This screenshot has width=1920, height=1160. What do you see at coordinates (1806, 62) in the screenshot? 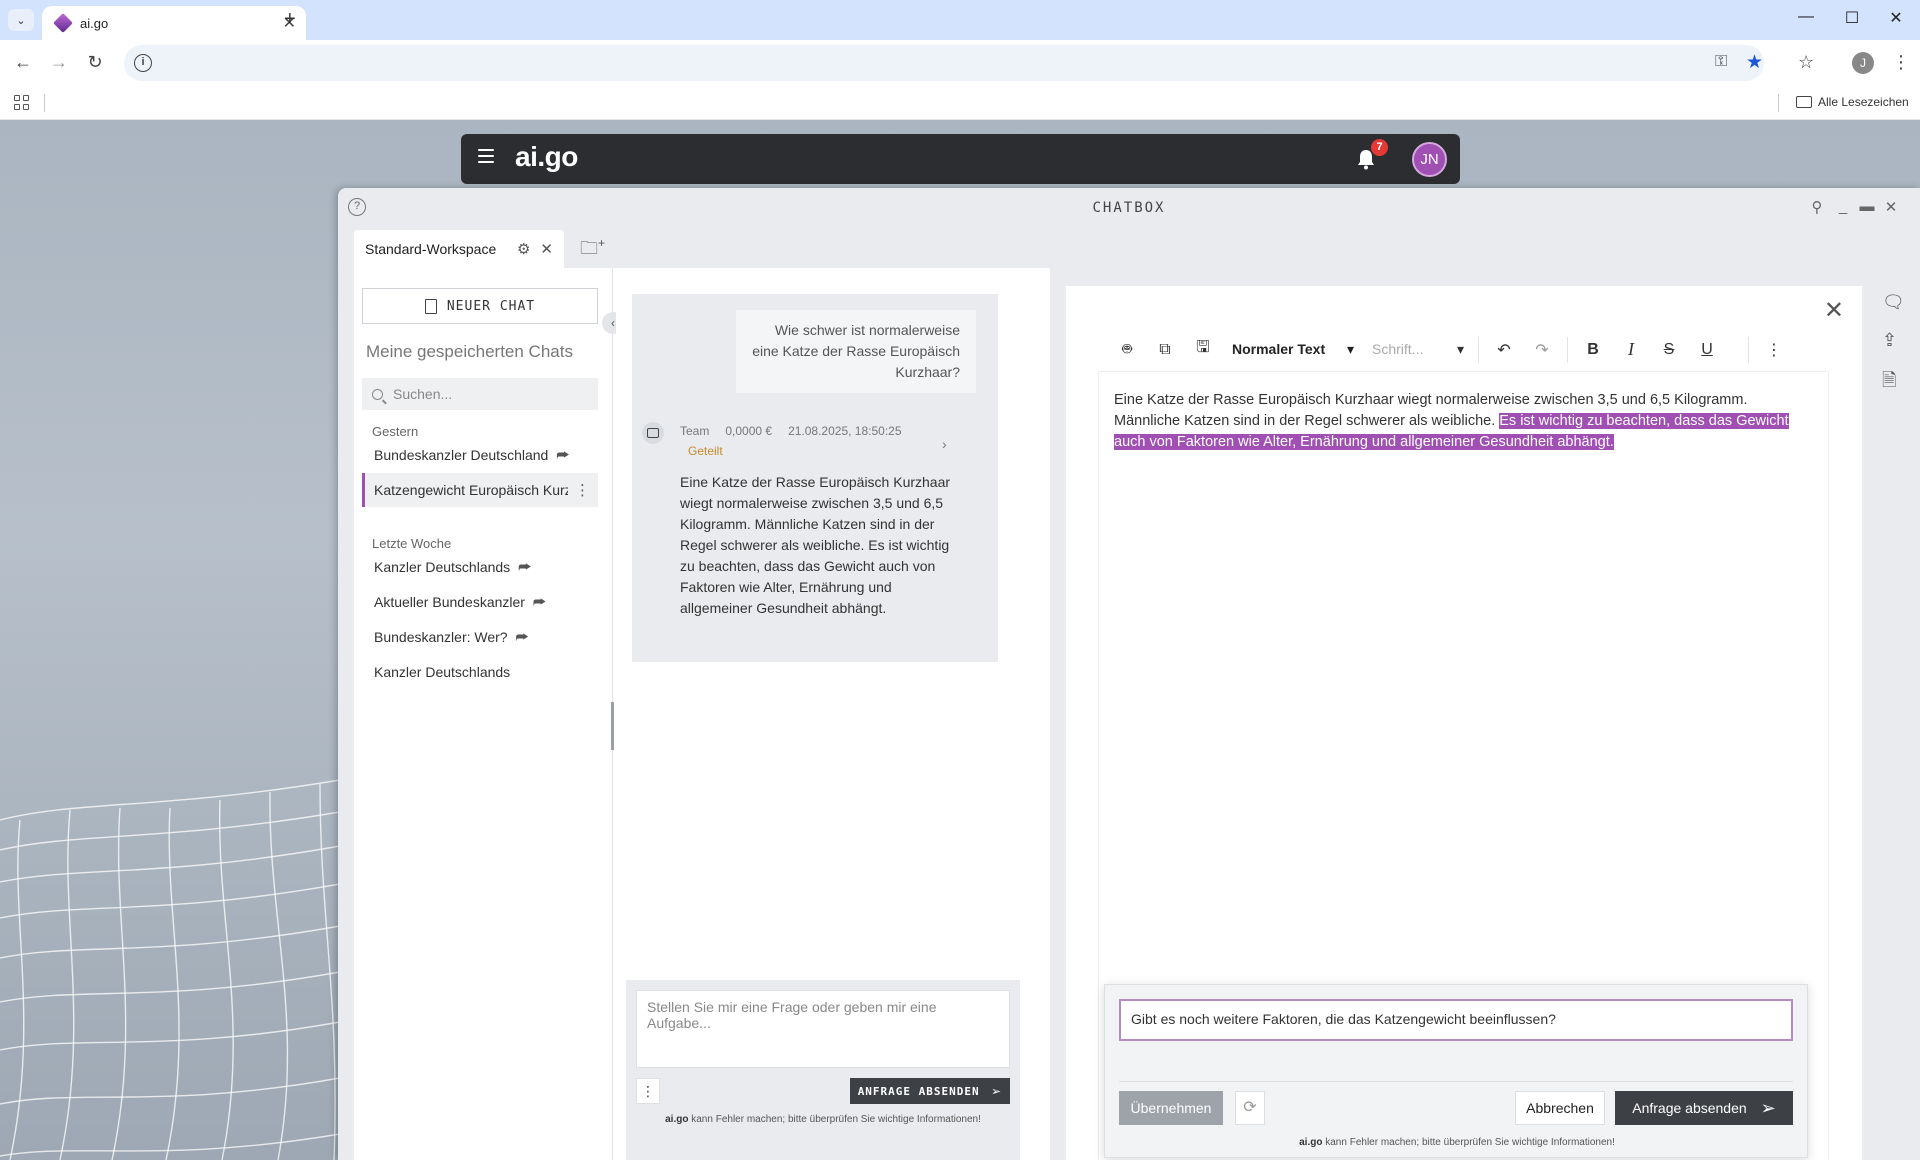
I see `reading-list-icon: ☆` at bounding box center [1806, 62].